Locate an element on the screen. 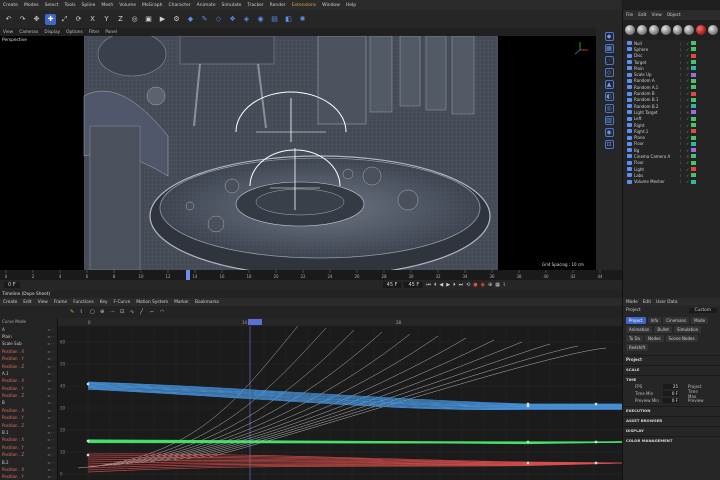  section-project: Project is located at coordinates (671, 359).